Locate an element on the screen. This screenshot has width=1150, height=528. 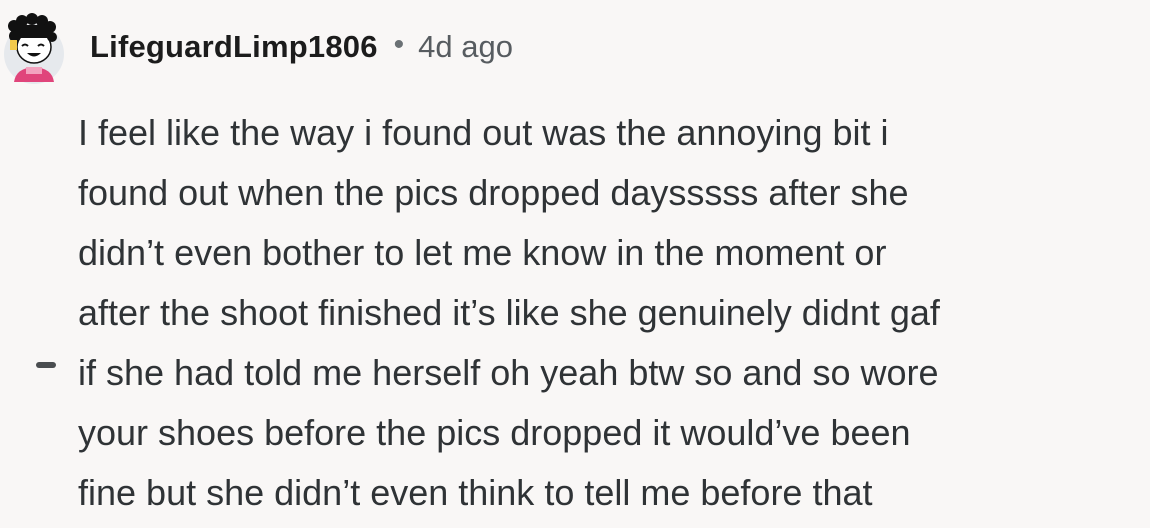
comment-header: LifeguardLimp1806 • 4d ago is located at coordinates (301, 47).